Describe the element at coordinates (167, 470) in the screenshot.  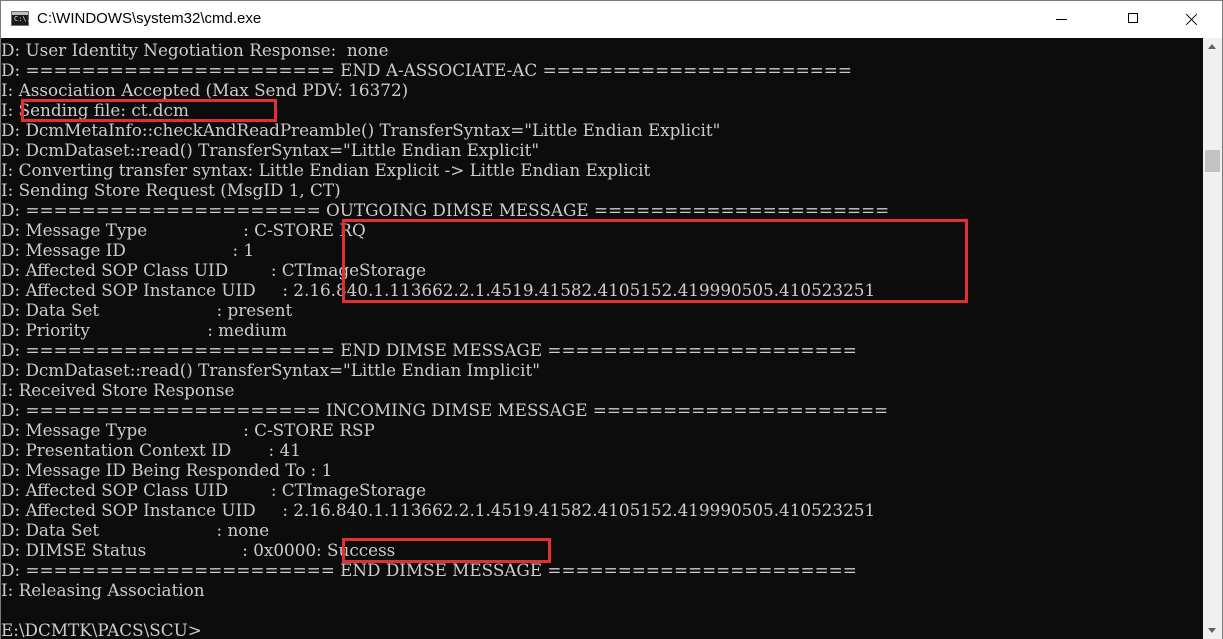
I see `console-line: D: Message ID Being Responded To : 1` at that location.